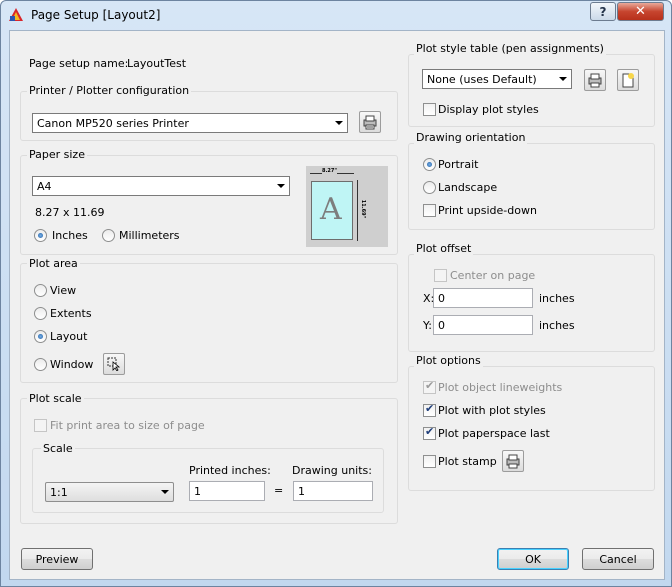 The height and width of the screenshot is (587, 672). Describe the element at coordinates (429, 187) in the screenshot. I see `orientation-landscape-radio` at that location.